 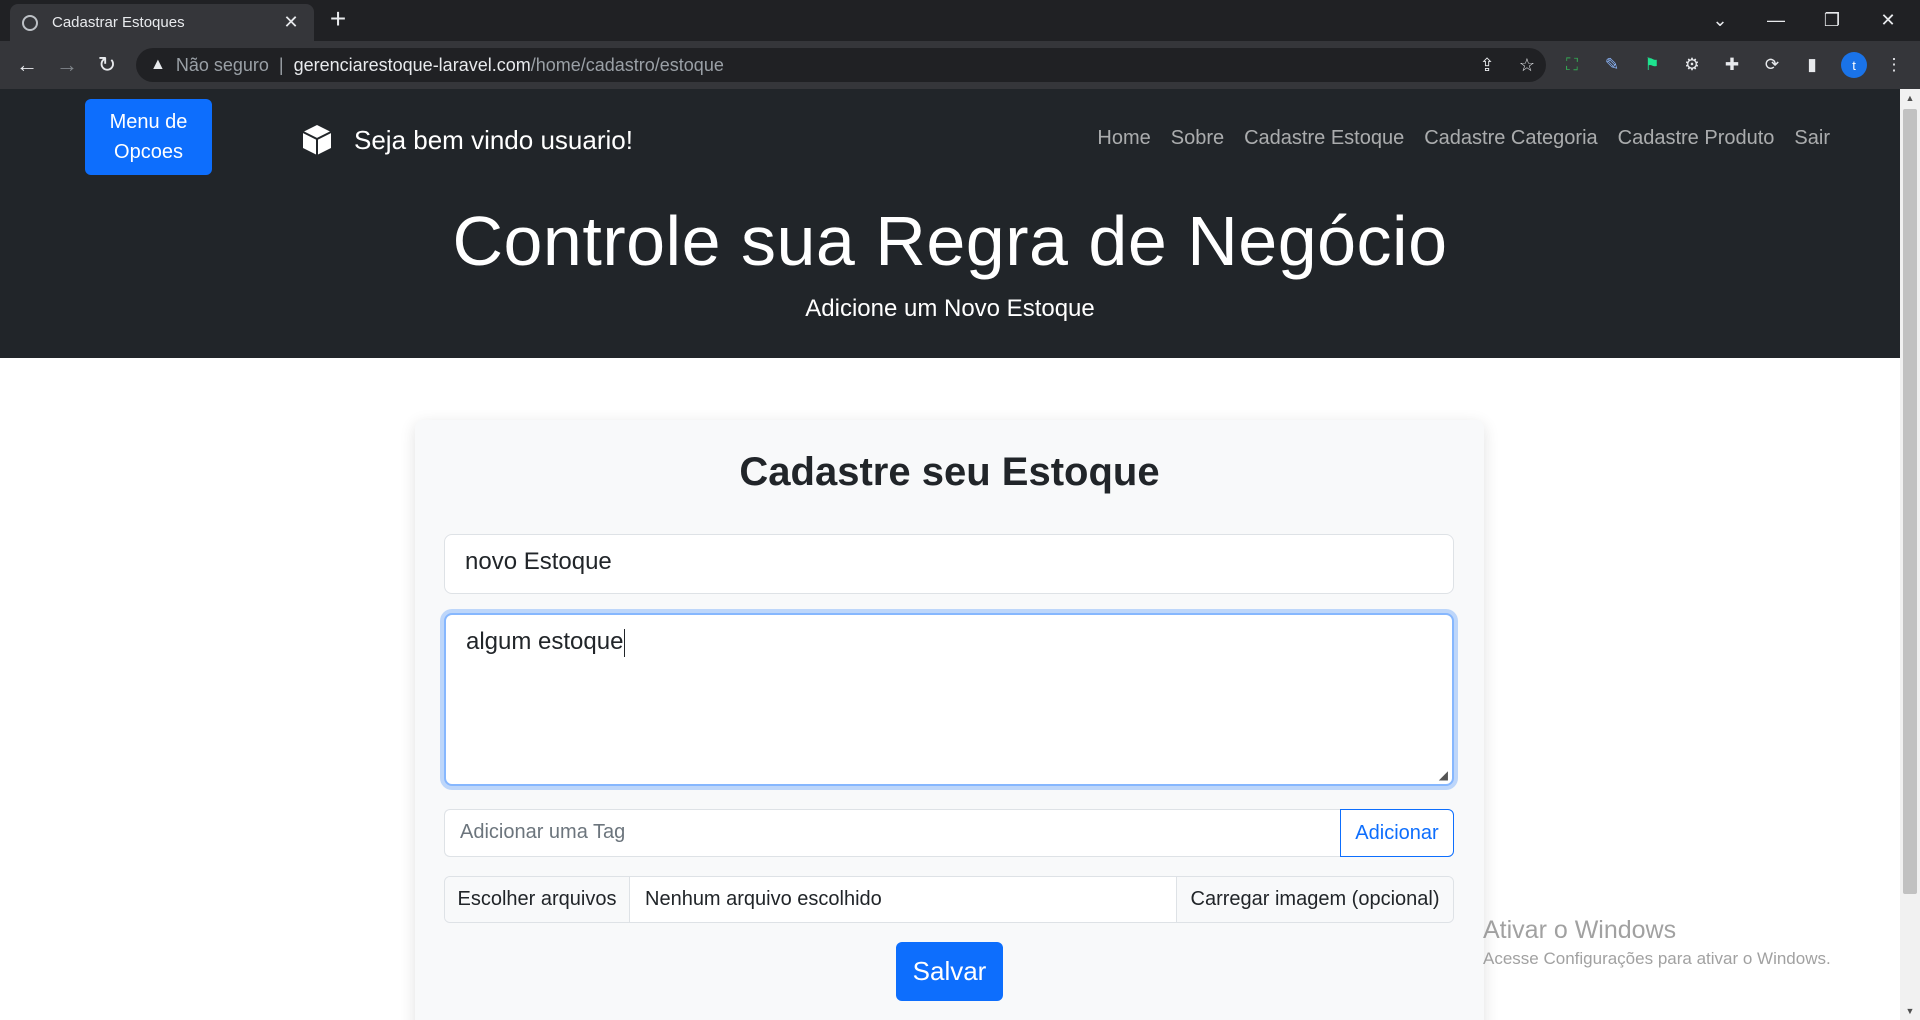 I want to click on globe-icon, so click(x=30, y=22).